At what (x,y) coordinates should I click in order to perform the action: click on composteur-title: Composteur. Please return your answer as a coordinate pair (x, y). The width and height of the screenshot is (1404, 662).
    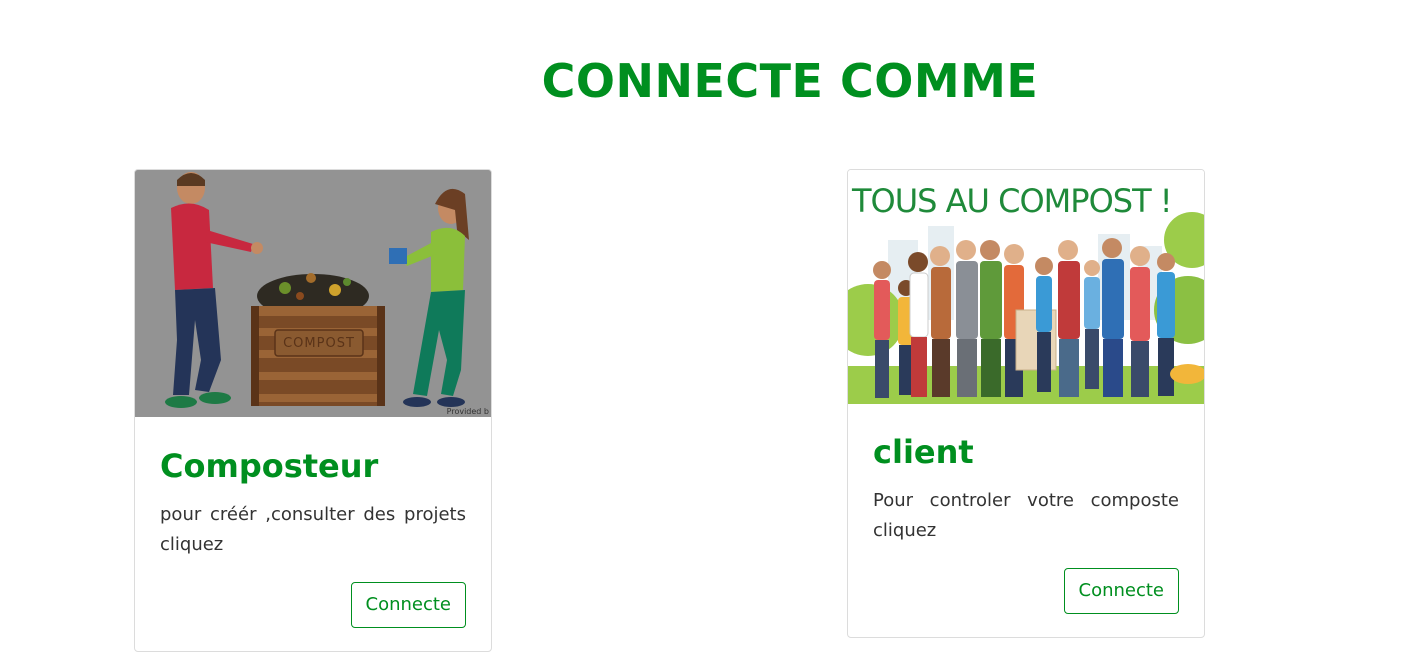
    Looking at the image, I should click on (269, 466).